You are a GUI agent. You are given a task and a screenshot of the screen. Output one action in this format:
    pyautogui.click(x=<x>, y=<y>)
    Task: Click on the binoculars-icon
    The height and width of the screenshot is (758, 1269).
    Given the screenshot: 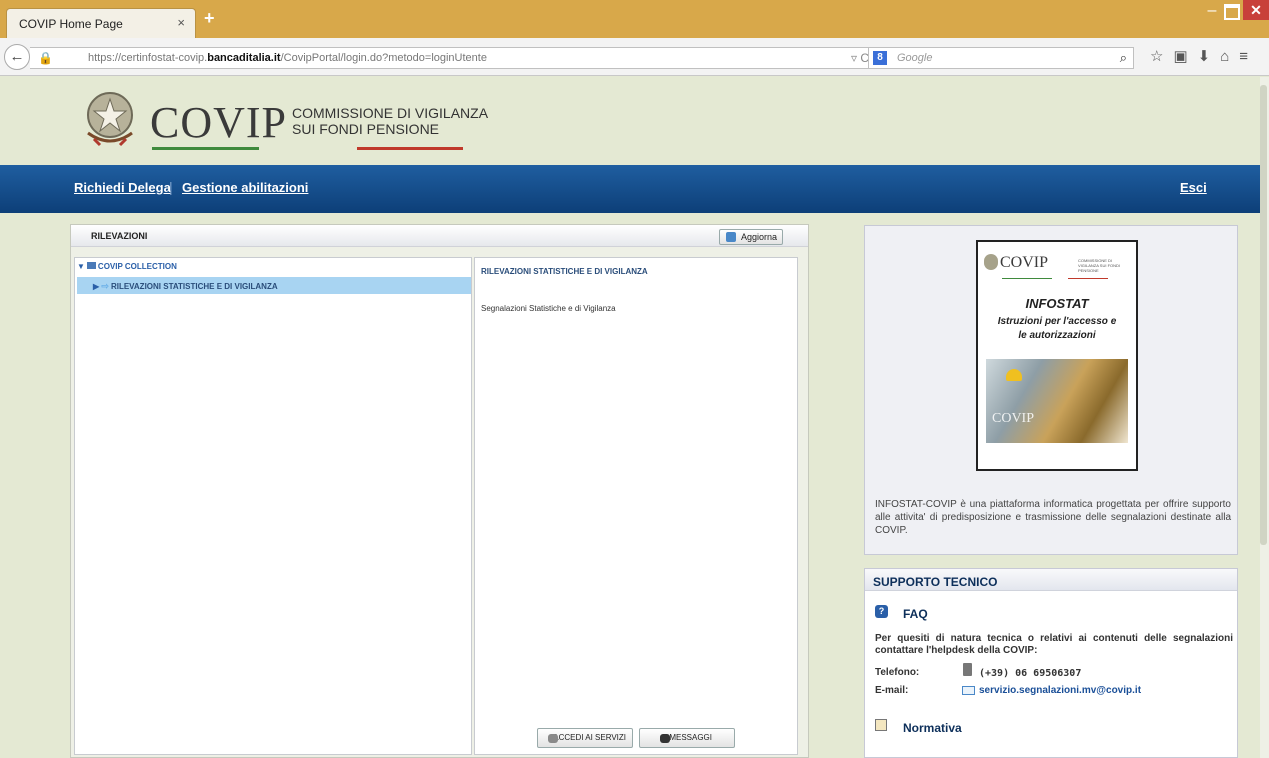 What is the action you would take?
    pyautogui.click(x=665, y=738)
    